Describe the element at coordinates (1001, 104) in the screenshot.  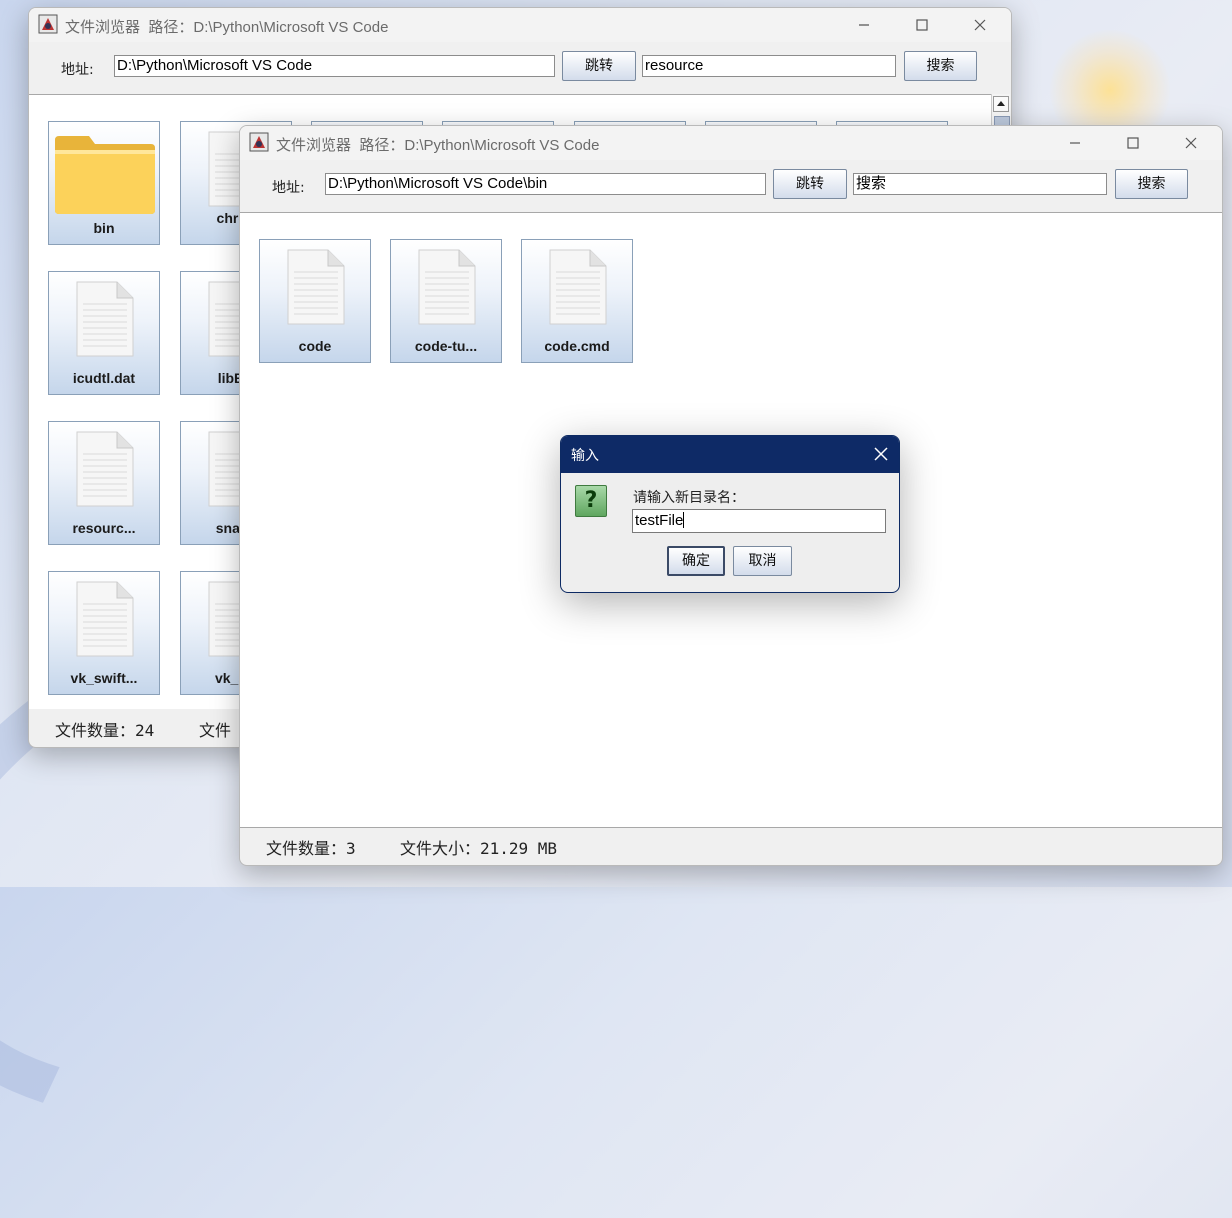
I see `scroll-up-arrow` at that location.